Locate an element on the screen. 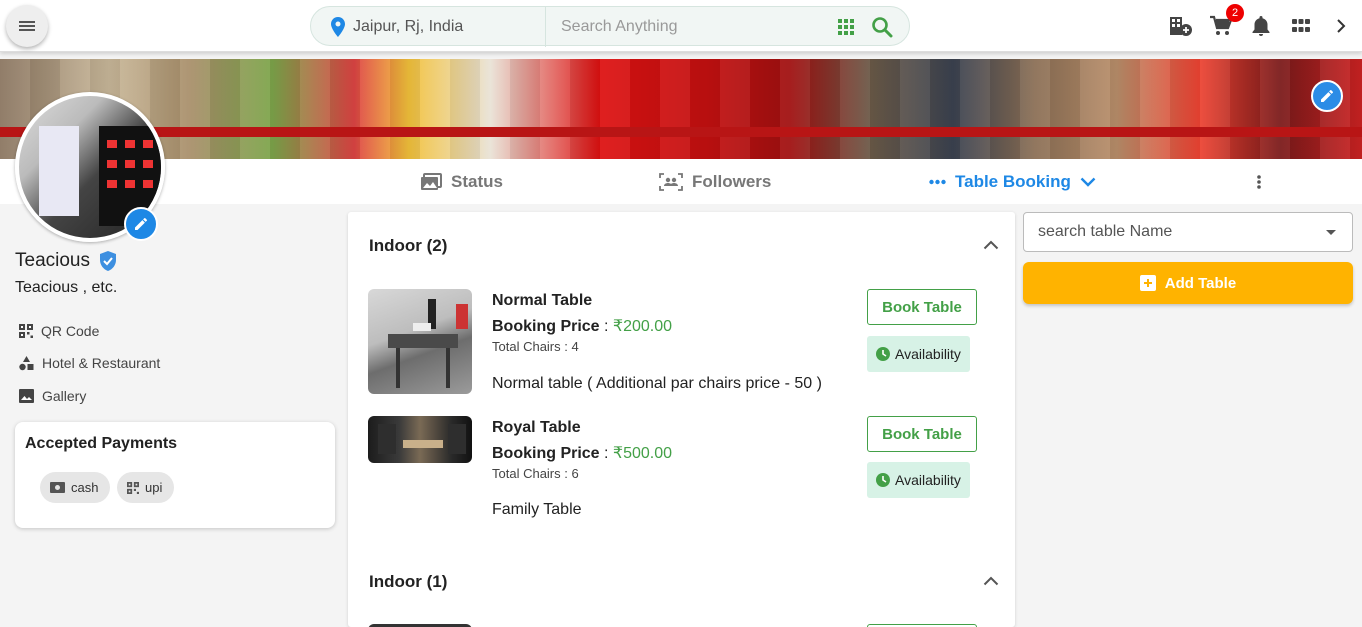 Image resolution: width=1362 pixels, height=627 pixels. edit-avatar-button is located at coordinates (141, 224).